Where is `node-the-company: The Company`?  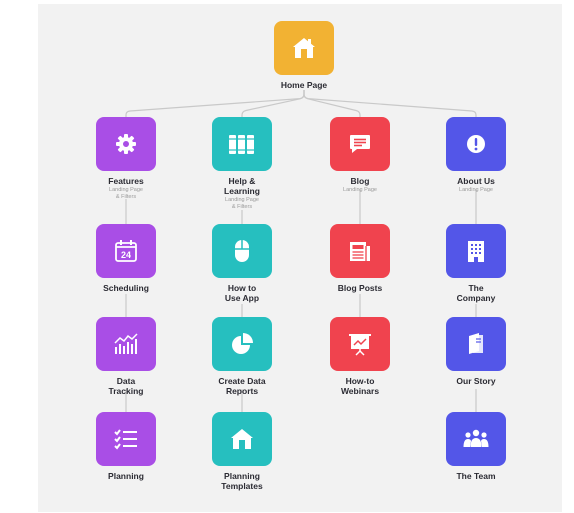
node-the-company: The Company is located at coordinates (476, 263).